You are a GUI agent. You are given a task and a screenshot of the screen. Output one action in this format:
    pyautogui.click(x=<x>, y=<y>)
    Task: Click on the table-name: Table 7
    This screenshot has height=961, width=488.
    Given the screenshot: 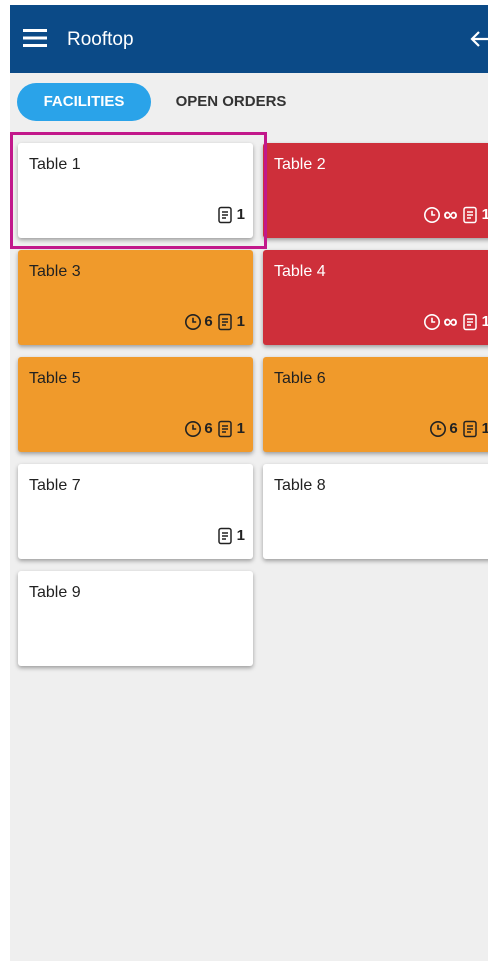 What is the action you would take?
    pyautogui.click(x=55, y=485)
    